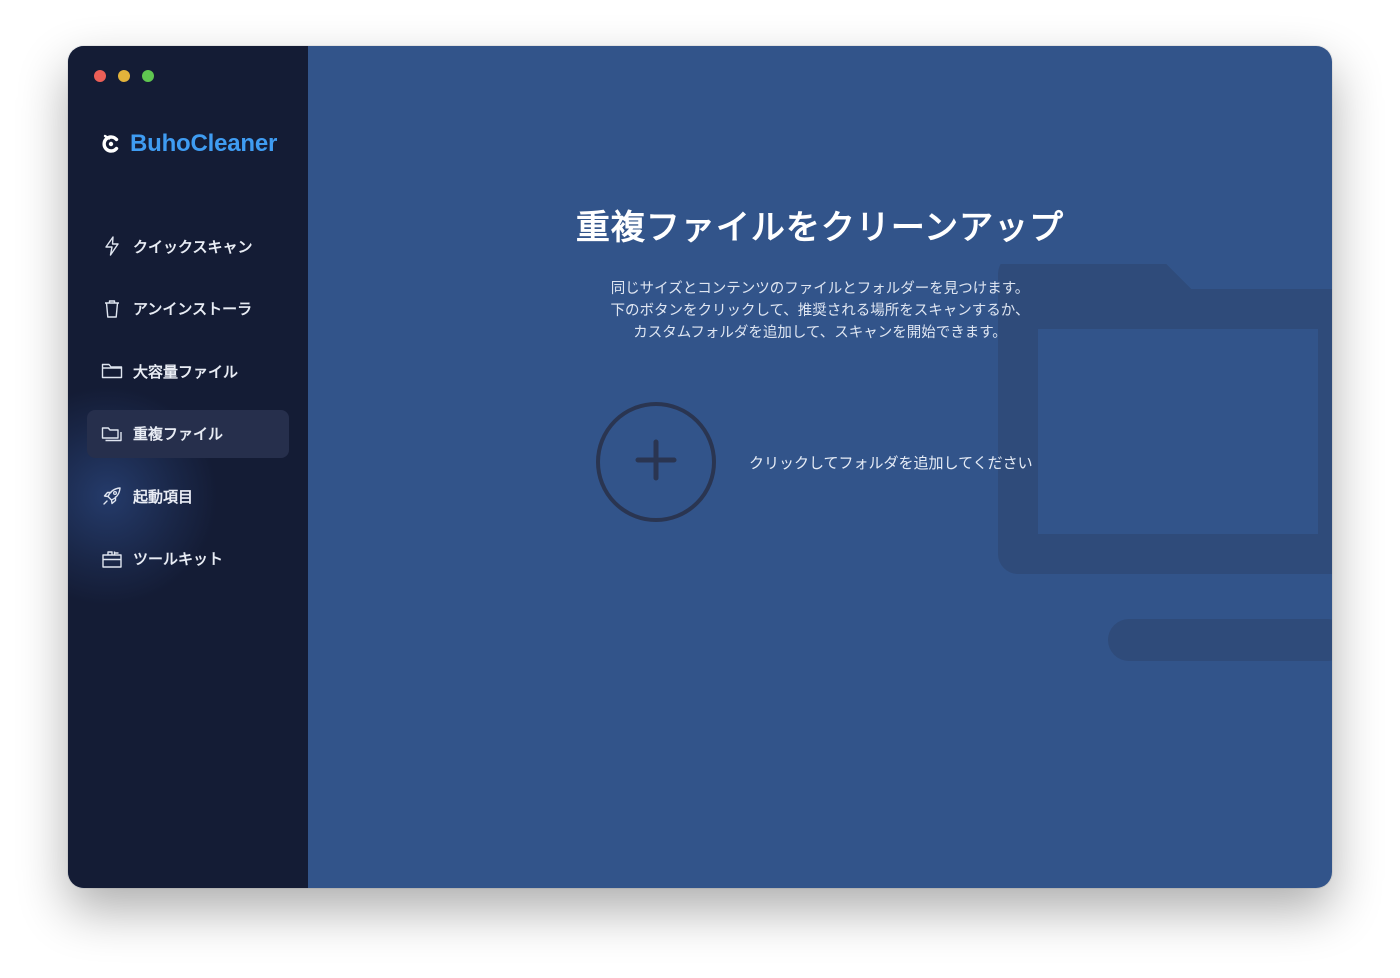 The image size is (1400, 978). I want to click on sidebar-item-large-files: 大容量ファイル, so click(188, 371).